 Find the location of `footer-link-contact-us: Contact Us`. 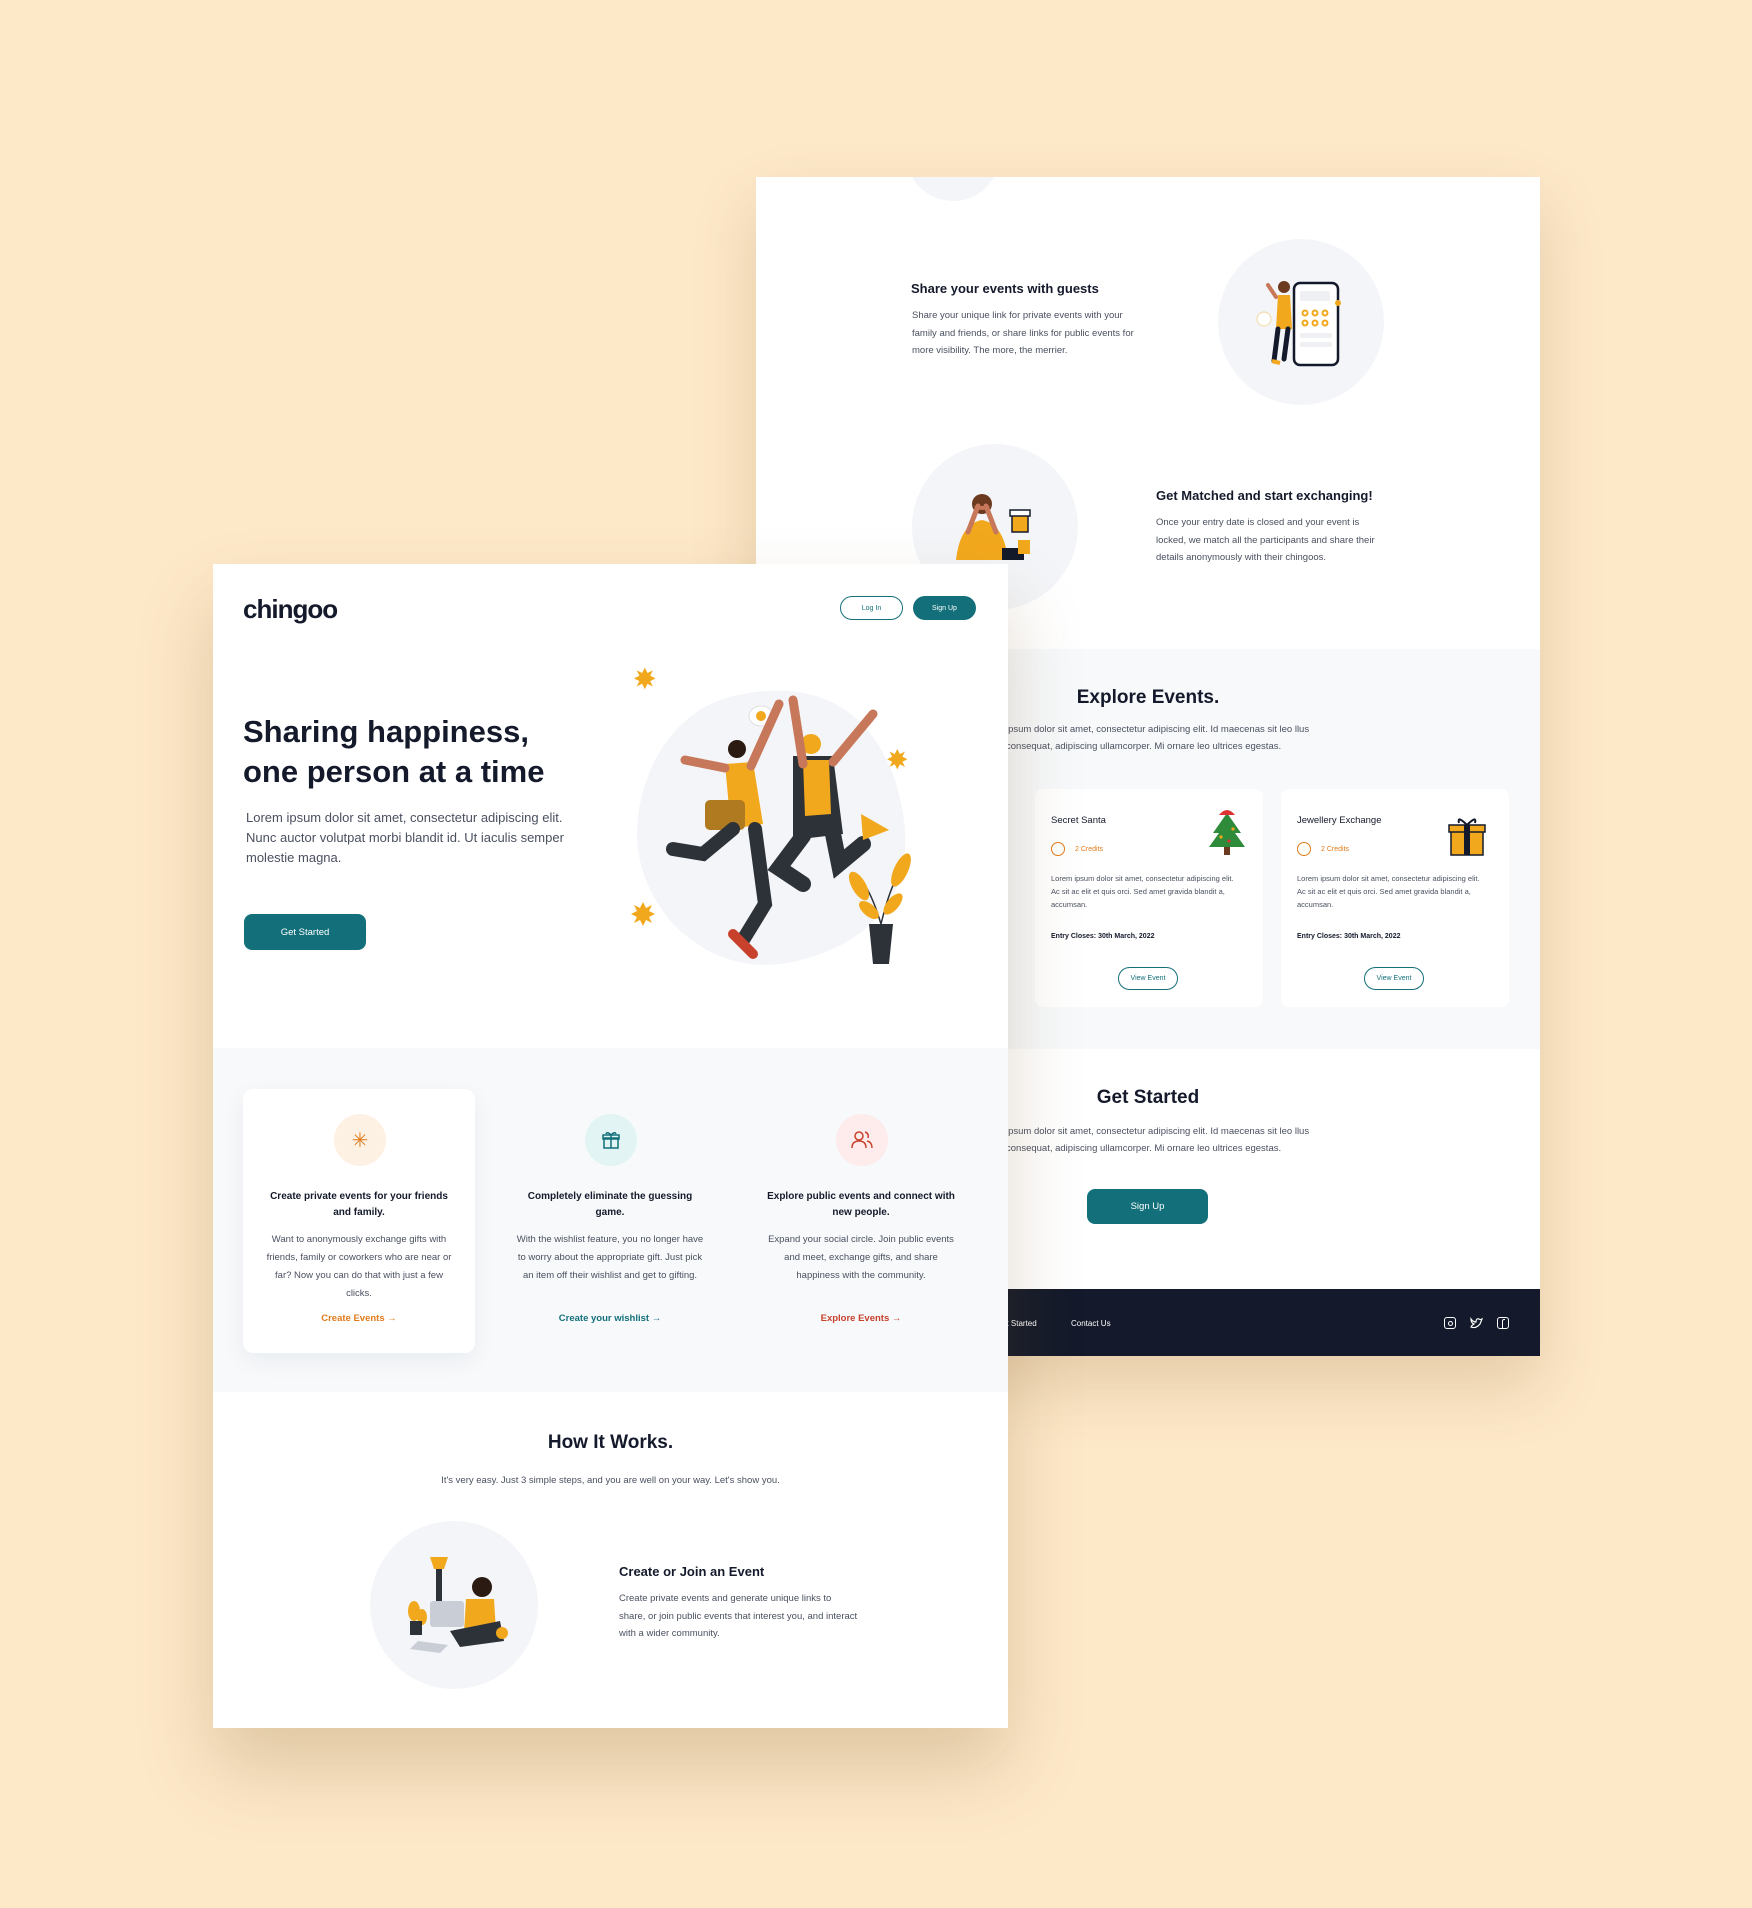

footer-link-contact-us: Contact Us is located at coordinates (1091, 1323).